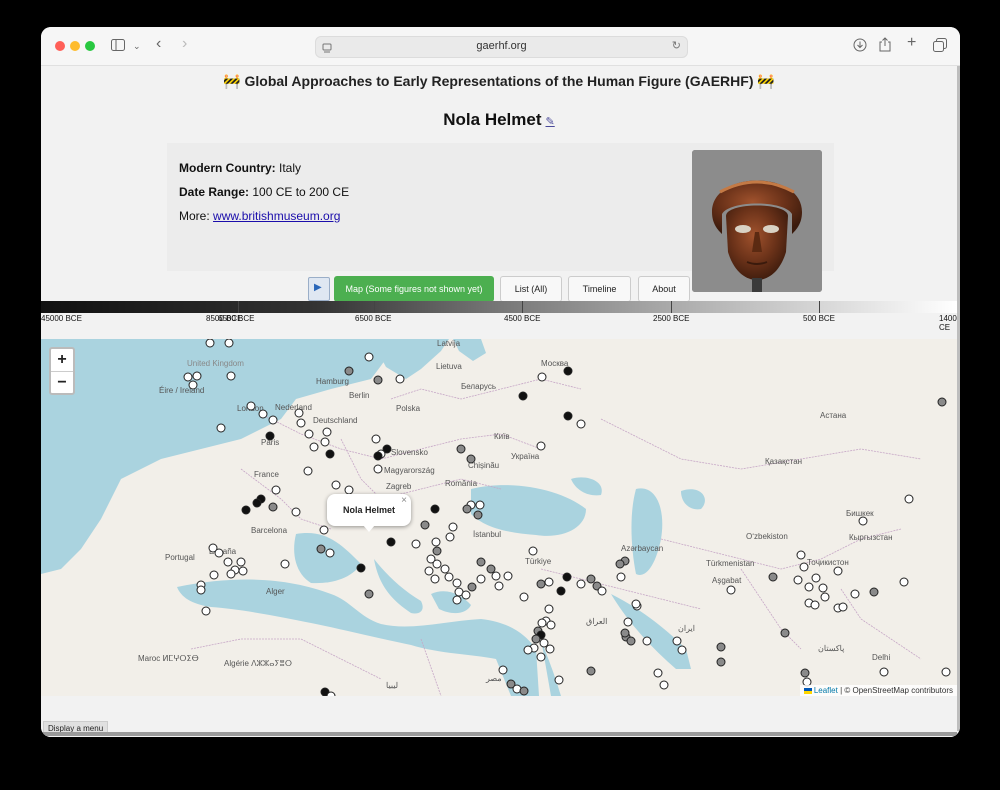 This screenshot has width=1000, height=790. I want to click on object-thumbnail, so click(757, 221).